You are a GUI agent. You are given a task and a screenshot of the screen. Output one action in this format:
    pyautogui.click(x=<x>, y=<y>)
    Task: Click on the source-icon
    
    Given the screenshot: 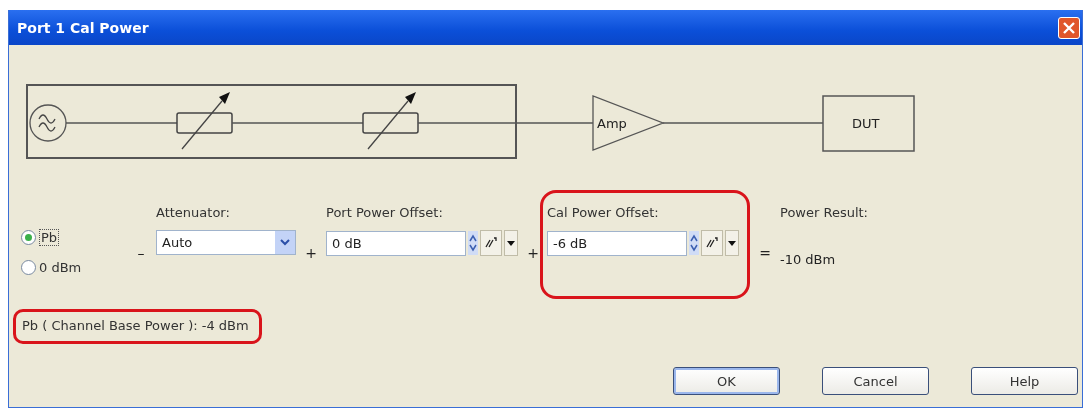 What is the action you would take?
    pyautogui.click(x=48, y=123)
    